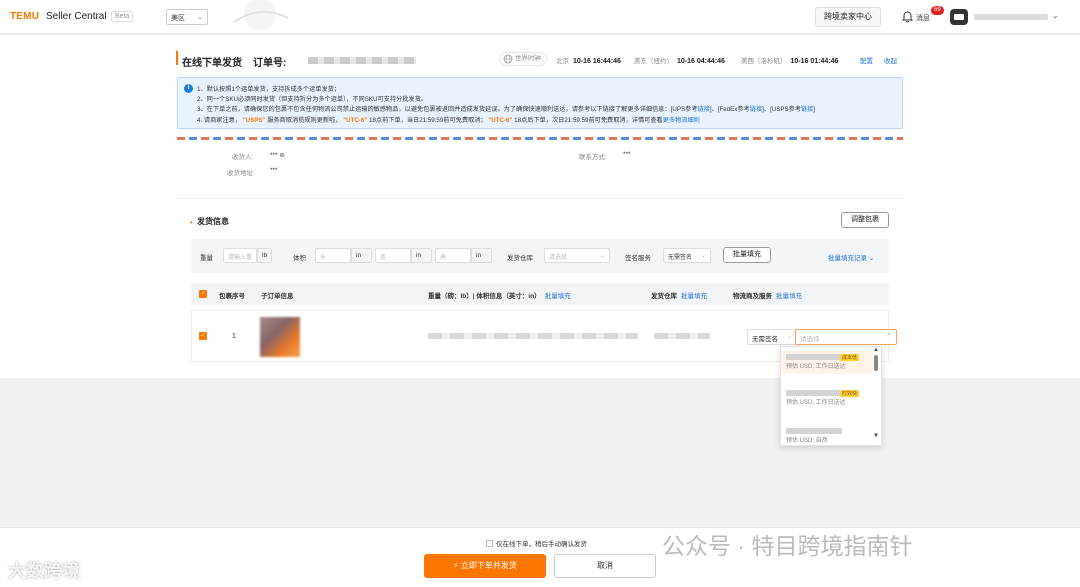 The image size is (1080, 587). What do you see at coordinates (577, 255) in the screenshot?
I see `warehouse-select: 请选择 ⌄` at bounding box center [577, 255].